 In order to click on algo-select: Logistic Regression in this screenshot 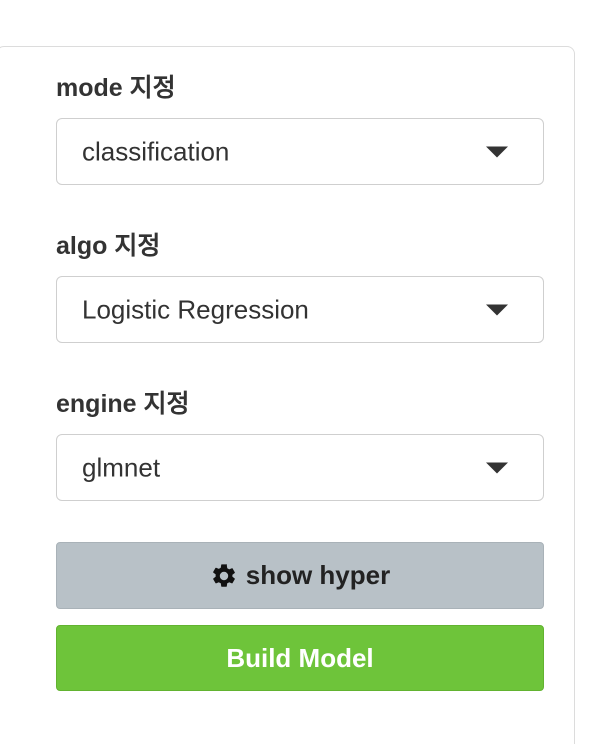, I will do `click(300, 309)`.